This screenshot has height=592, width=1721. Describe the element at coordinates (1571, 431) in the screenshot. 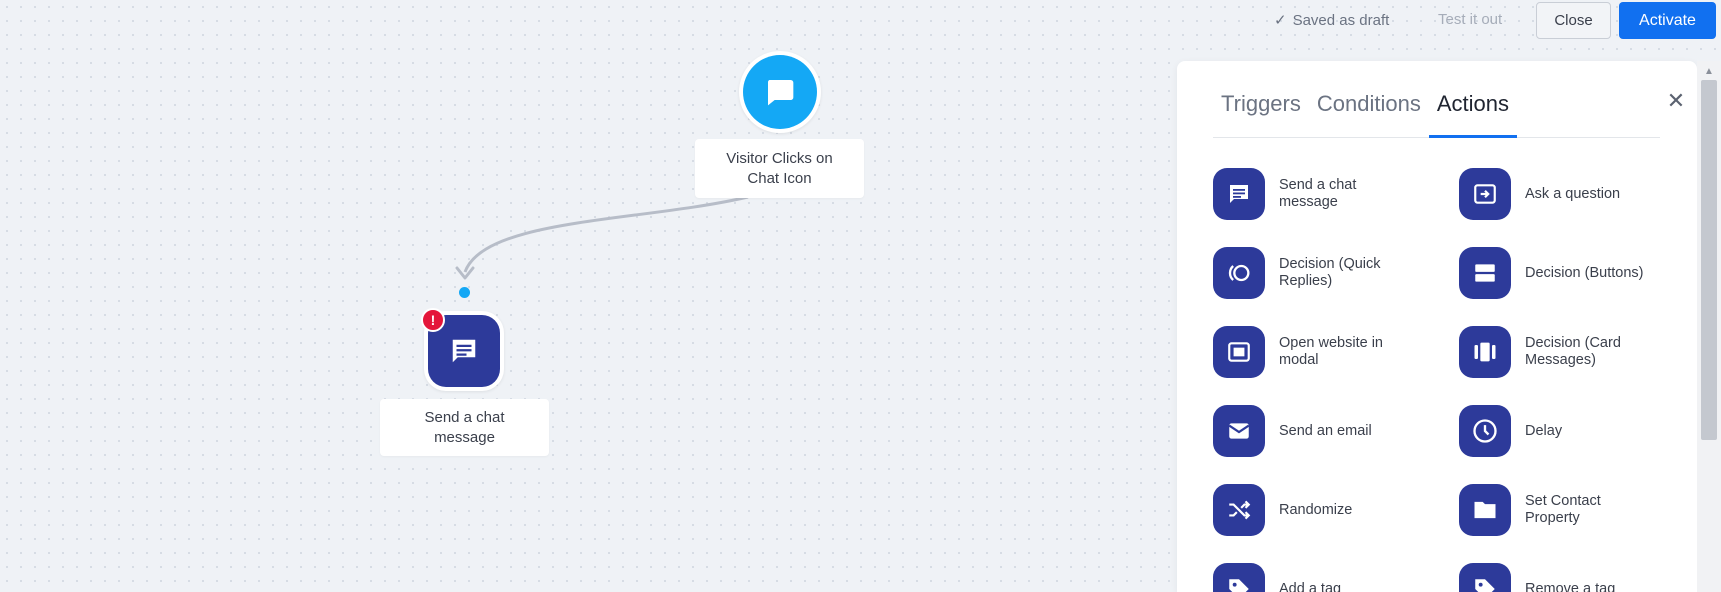

I see `action-item-delay: Delay` at that location.